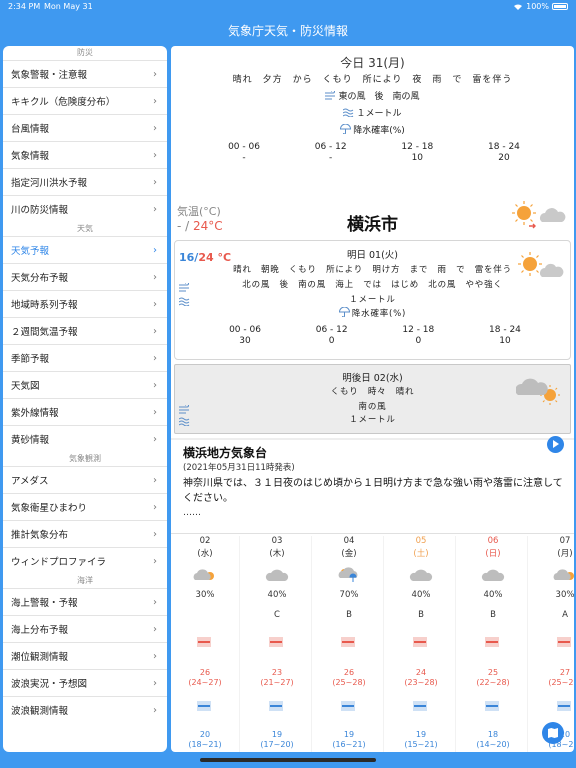 Image resolution: width=576 pixels, height=768 pixels. What do you see at coordinates (375, 341) in the screenshot?
I see `tomorrow-pop-values: 30 0 0 10` at bounding box center [375, 341].